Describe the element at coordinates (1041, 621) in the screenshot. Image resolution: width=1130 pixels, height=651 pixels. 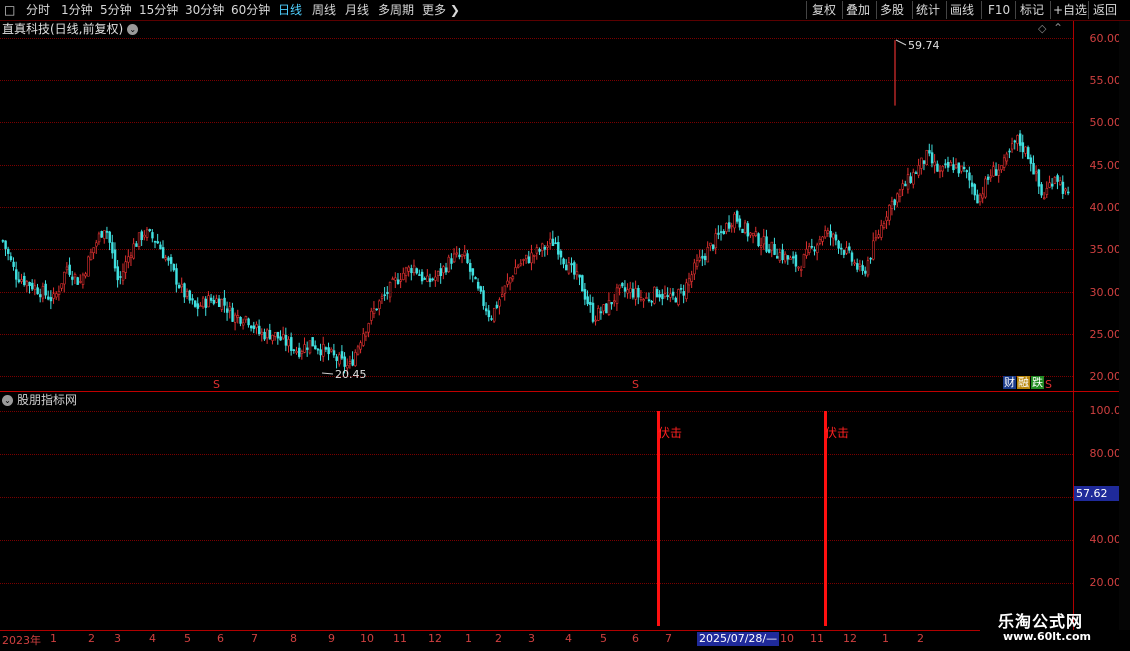
I see `watermark-title: 乐淘公式网` at that location.